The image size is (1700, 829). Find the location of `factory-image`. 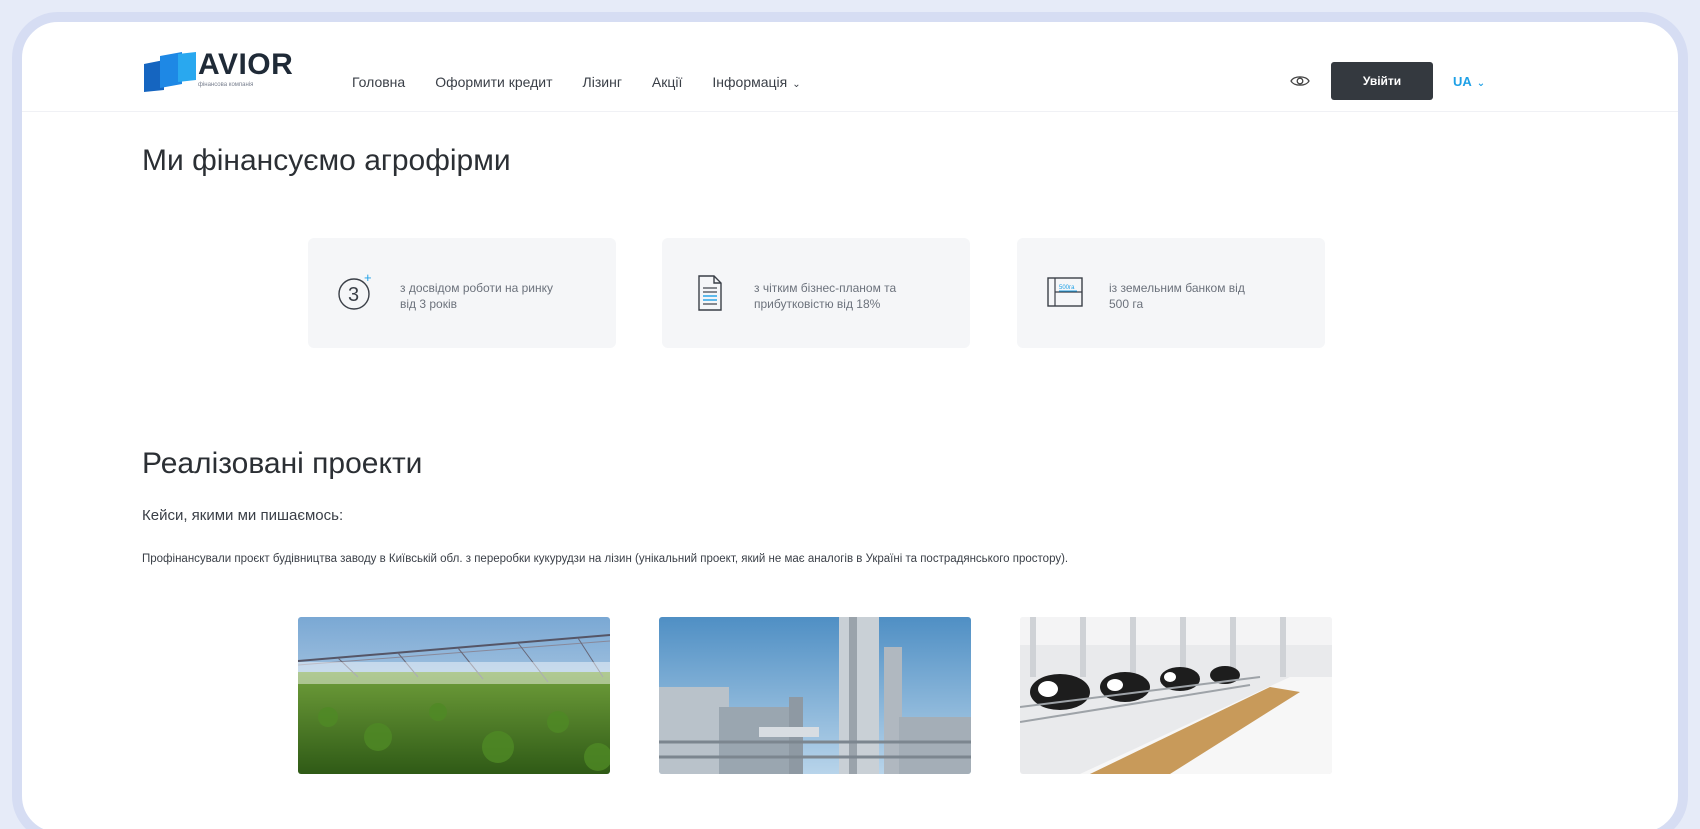

factory-image is located at coordinates (815, 695).